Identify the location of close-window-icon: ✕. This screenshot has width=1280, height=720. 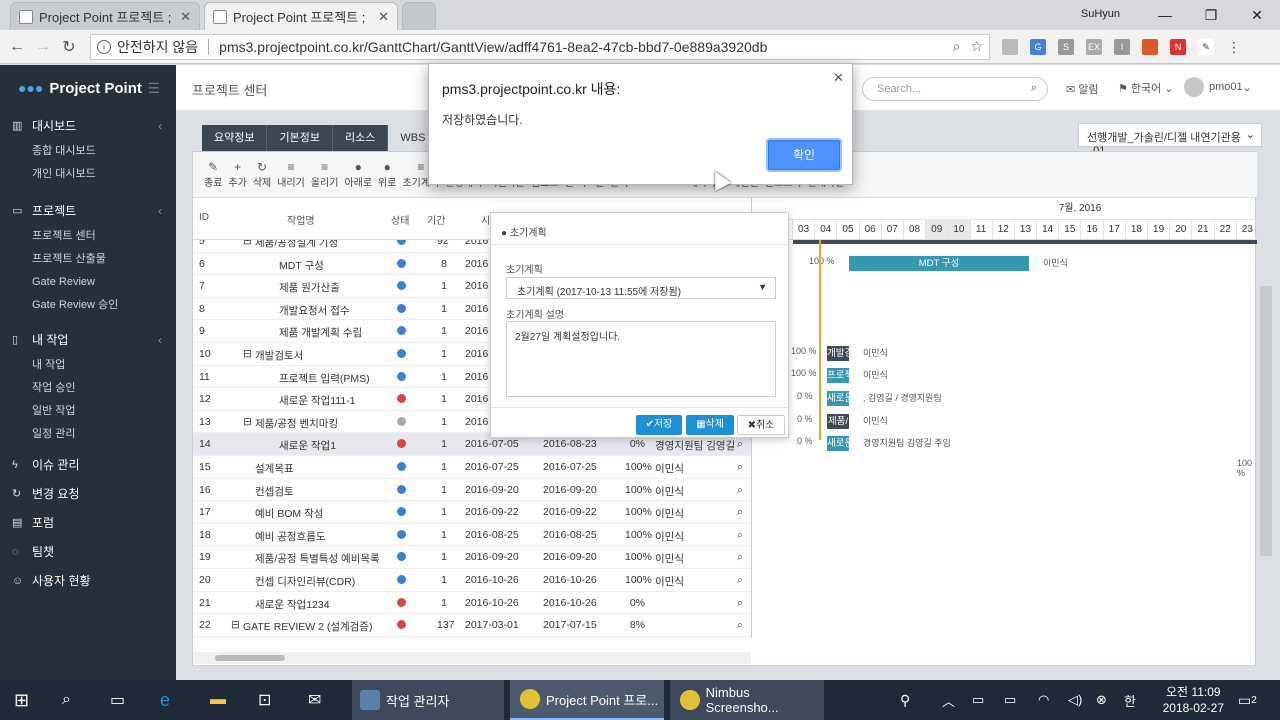
(1257, 15).